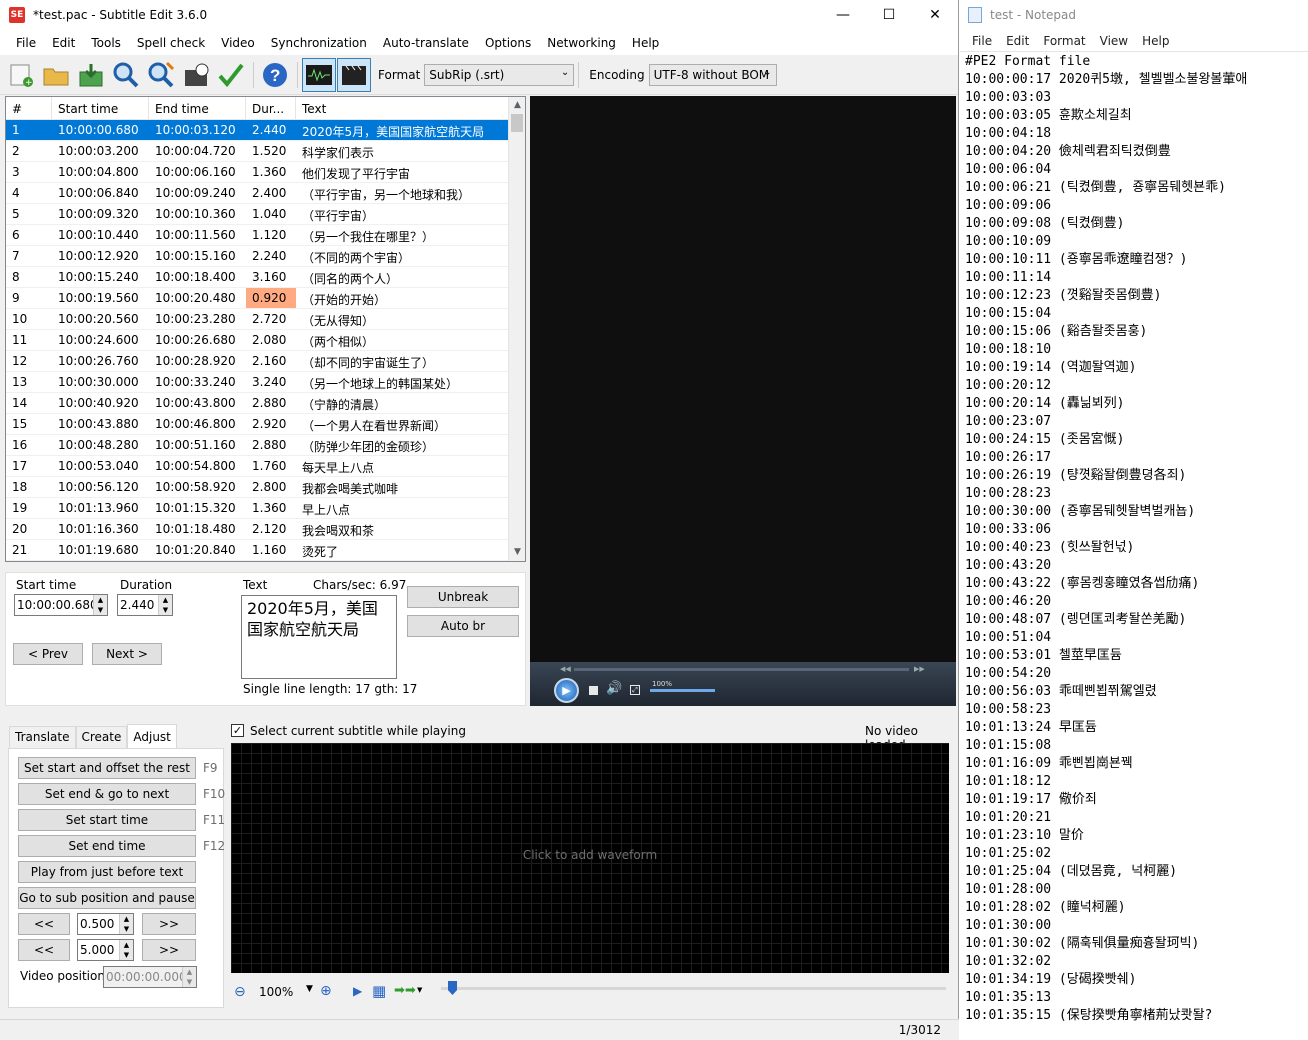 The height and width of the screenshot is (1040, 1308). I want to click on encoding-select: UTF-8 without BOM ⌄, so click(712, 74).